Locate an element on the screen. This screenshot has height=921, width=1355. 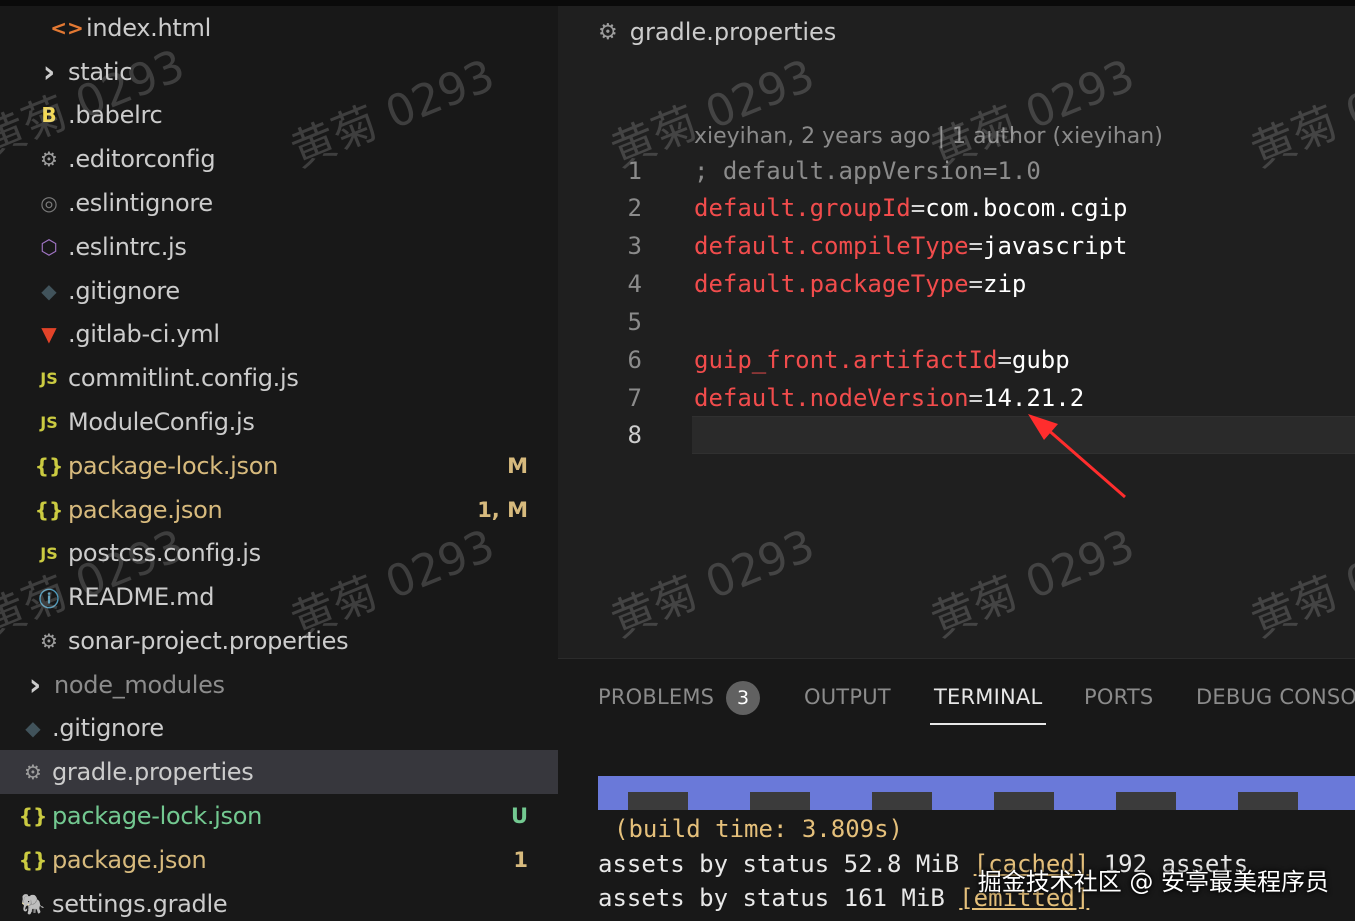
credit-watermark: 掘金技术社区 @ 安亭最美程序员 is located at coordinates (1153, 882).